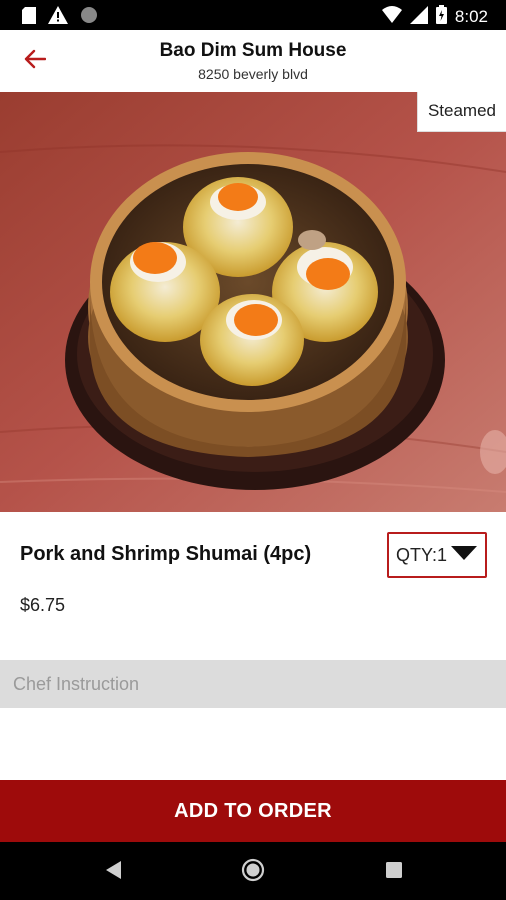  Describe the element at coordinates (422, 554) in the screenshot. I see `quantity-value: QTY:1` at that location.